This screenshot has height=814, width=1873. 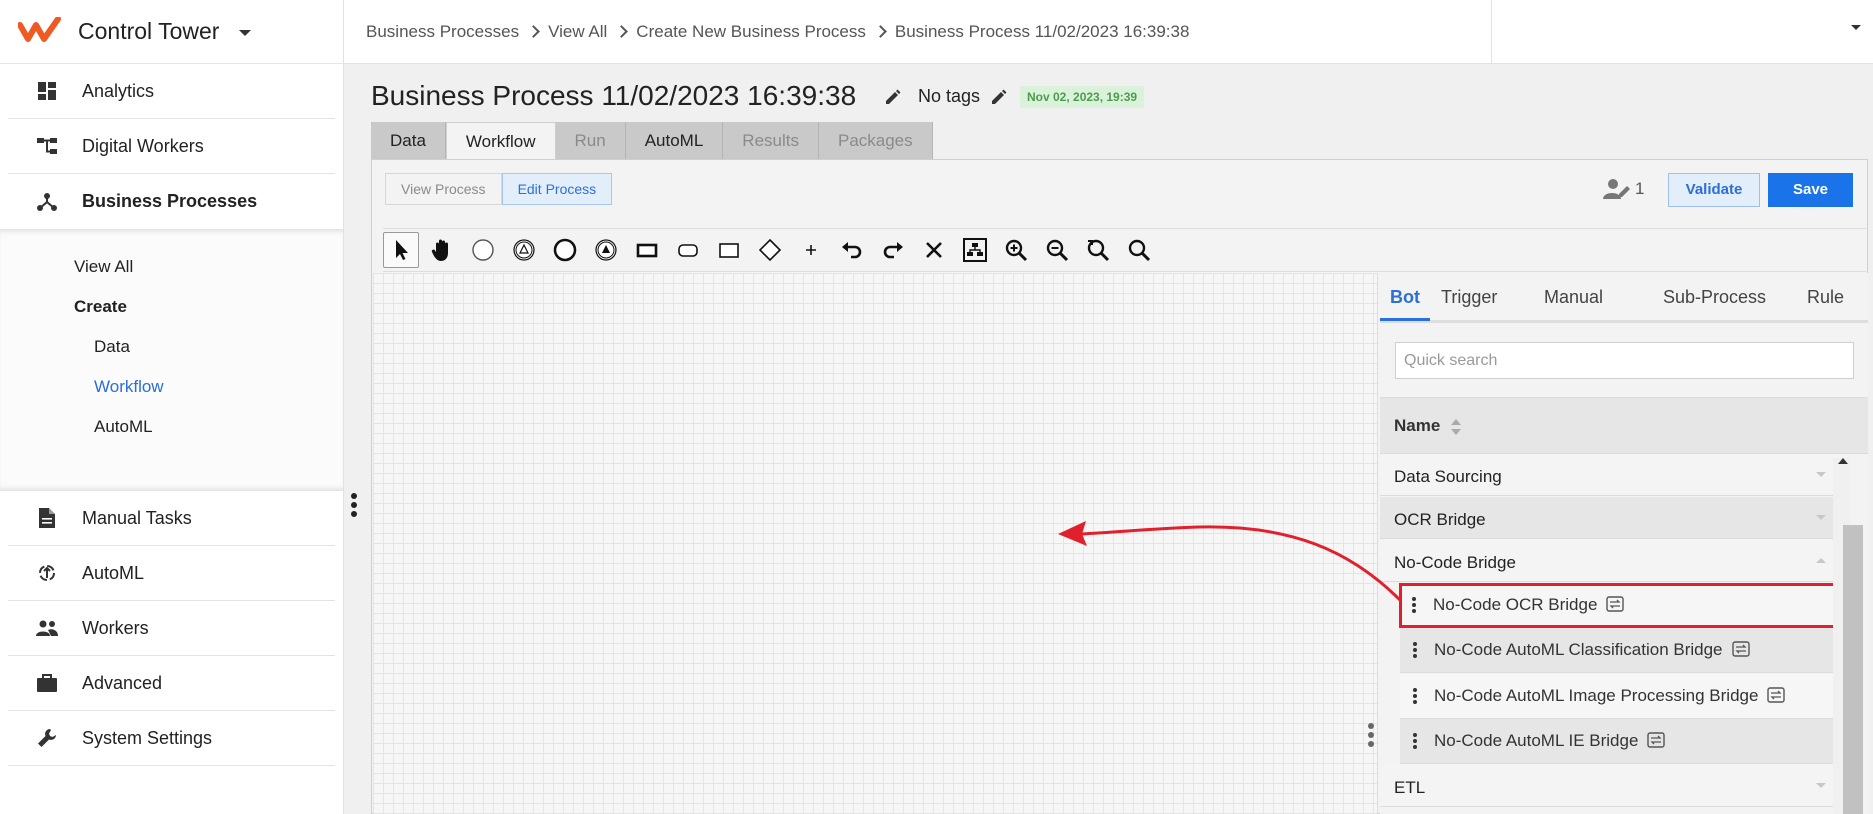 I want to click on user-count: 1, so click(x=1640, y=188).